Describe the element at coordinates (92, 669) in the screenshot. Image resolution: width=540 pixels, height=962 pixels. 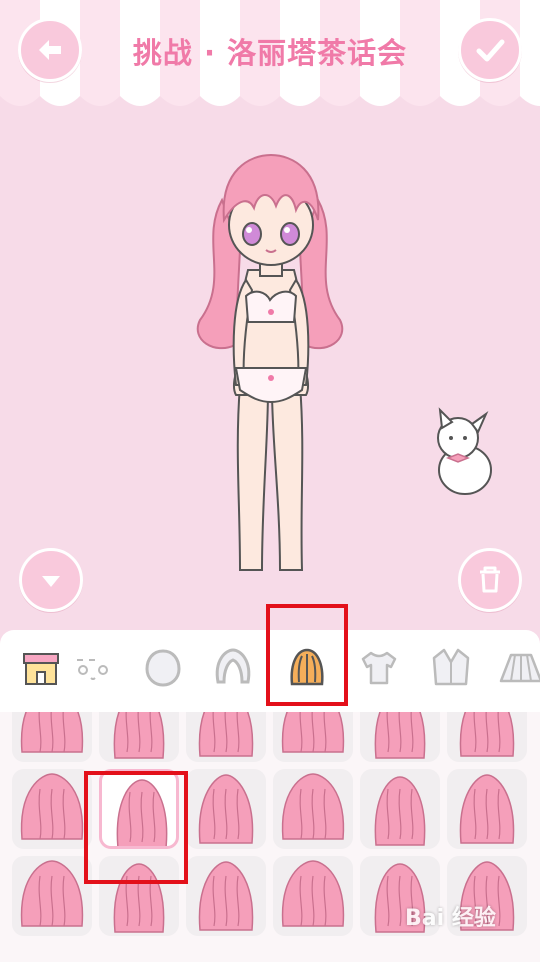
I see `face-icon` at that location.